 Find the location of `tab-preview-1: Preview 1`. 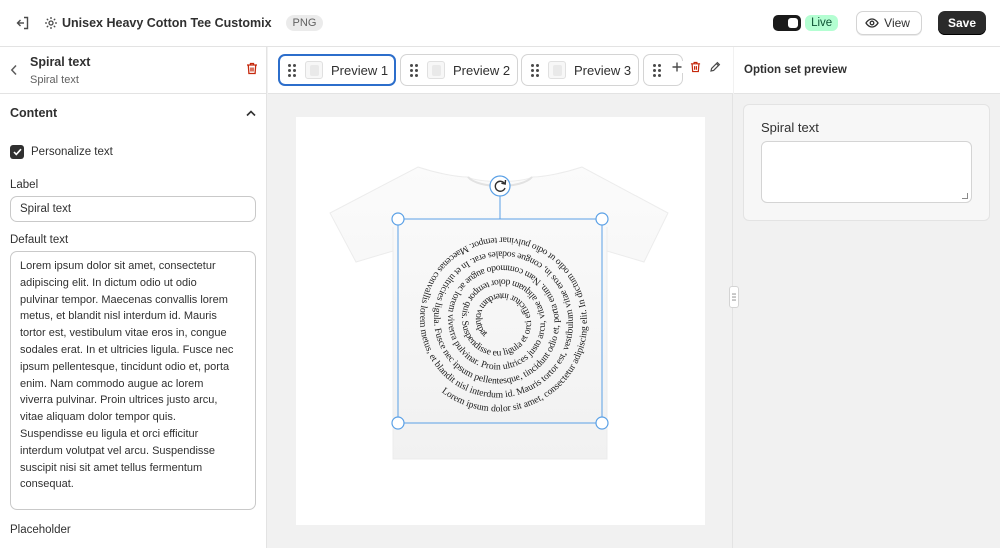

tab-preview-1: Preview 1 is located at coordinates (337, 70).